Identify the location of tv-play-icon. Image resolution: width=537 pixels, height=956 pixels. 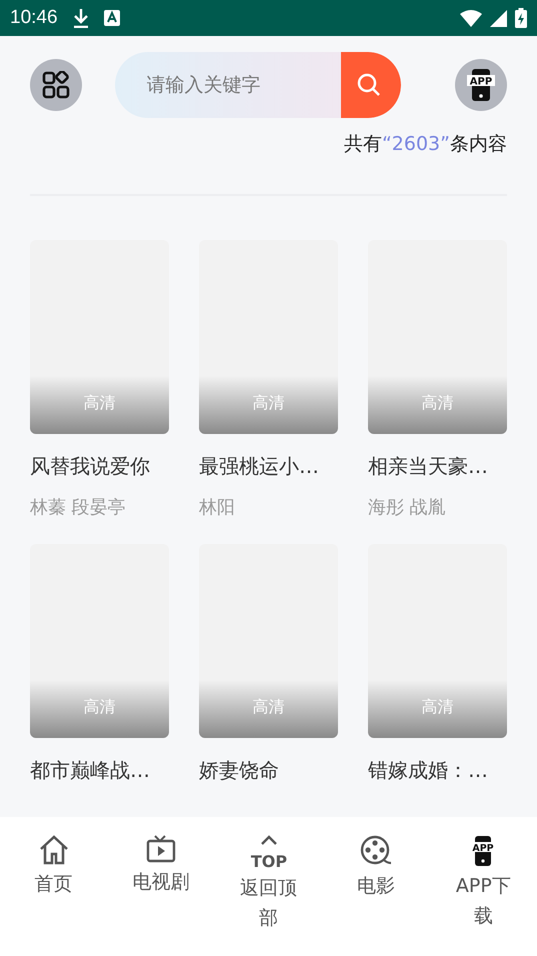
(161, 849).